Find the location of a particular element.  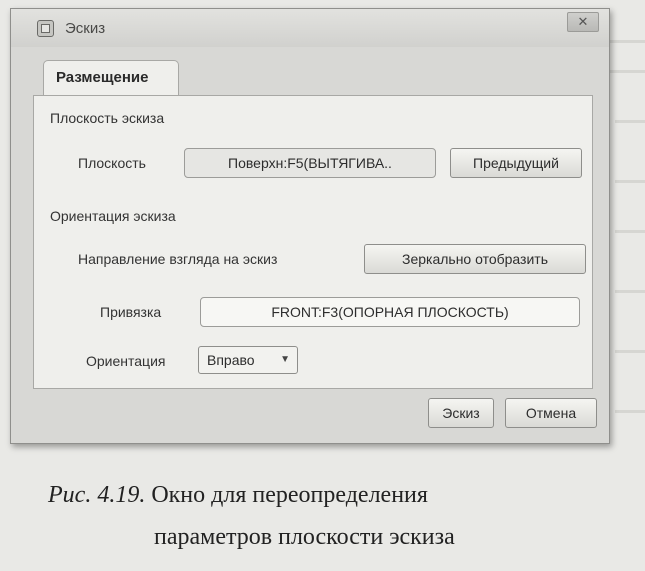

orientation-select: Вправо ▼ is located at coordinates (248, 360).